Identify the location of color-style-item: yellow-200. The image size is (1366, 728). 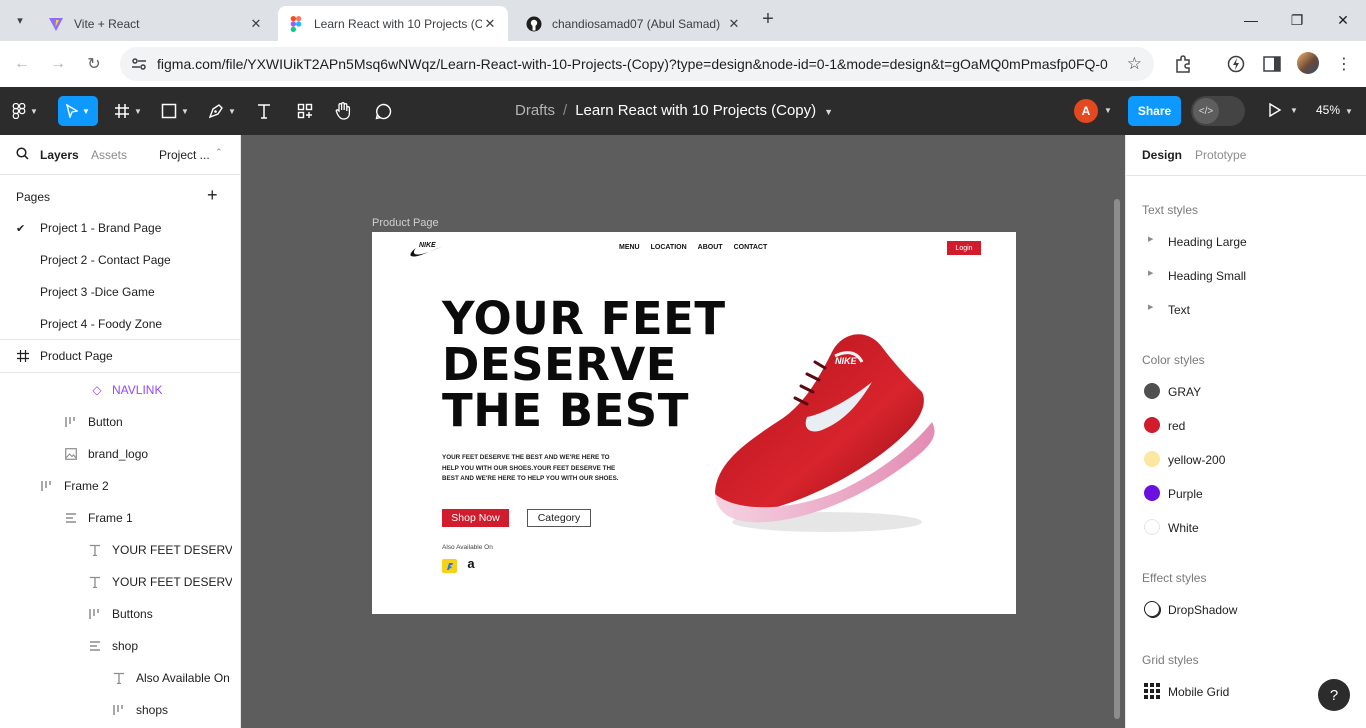
(1247, 460).